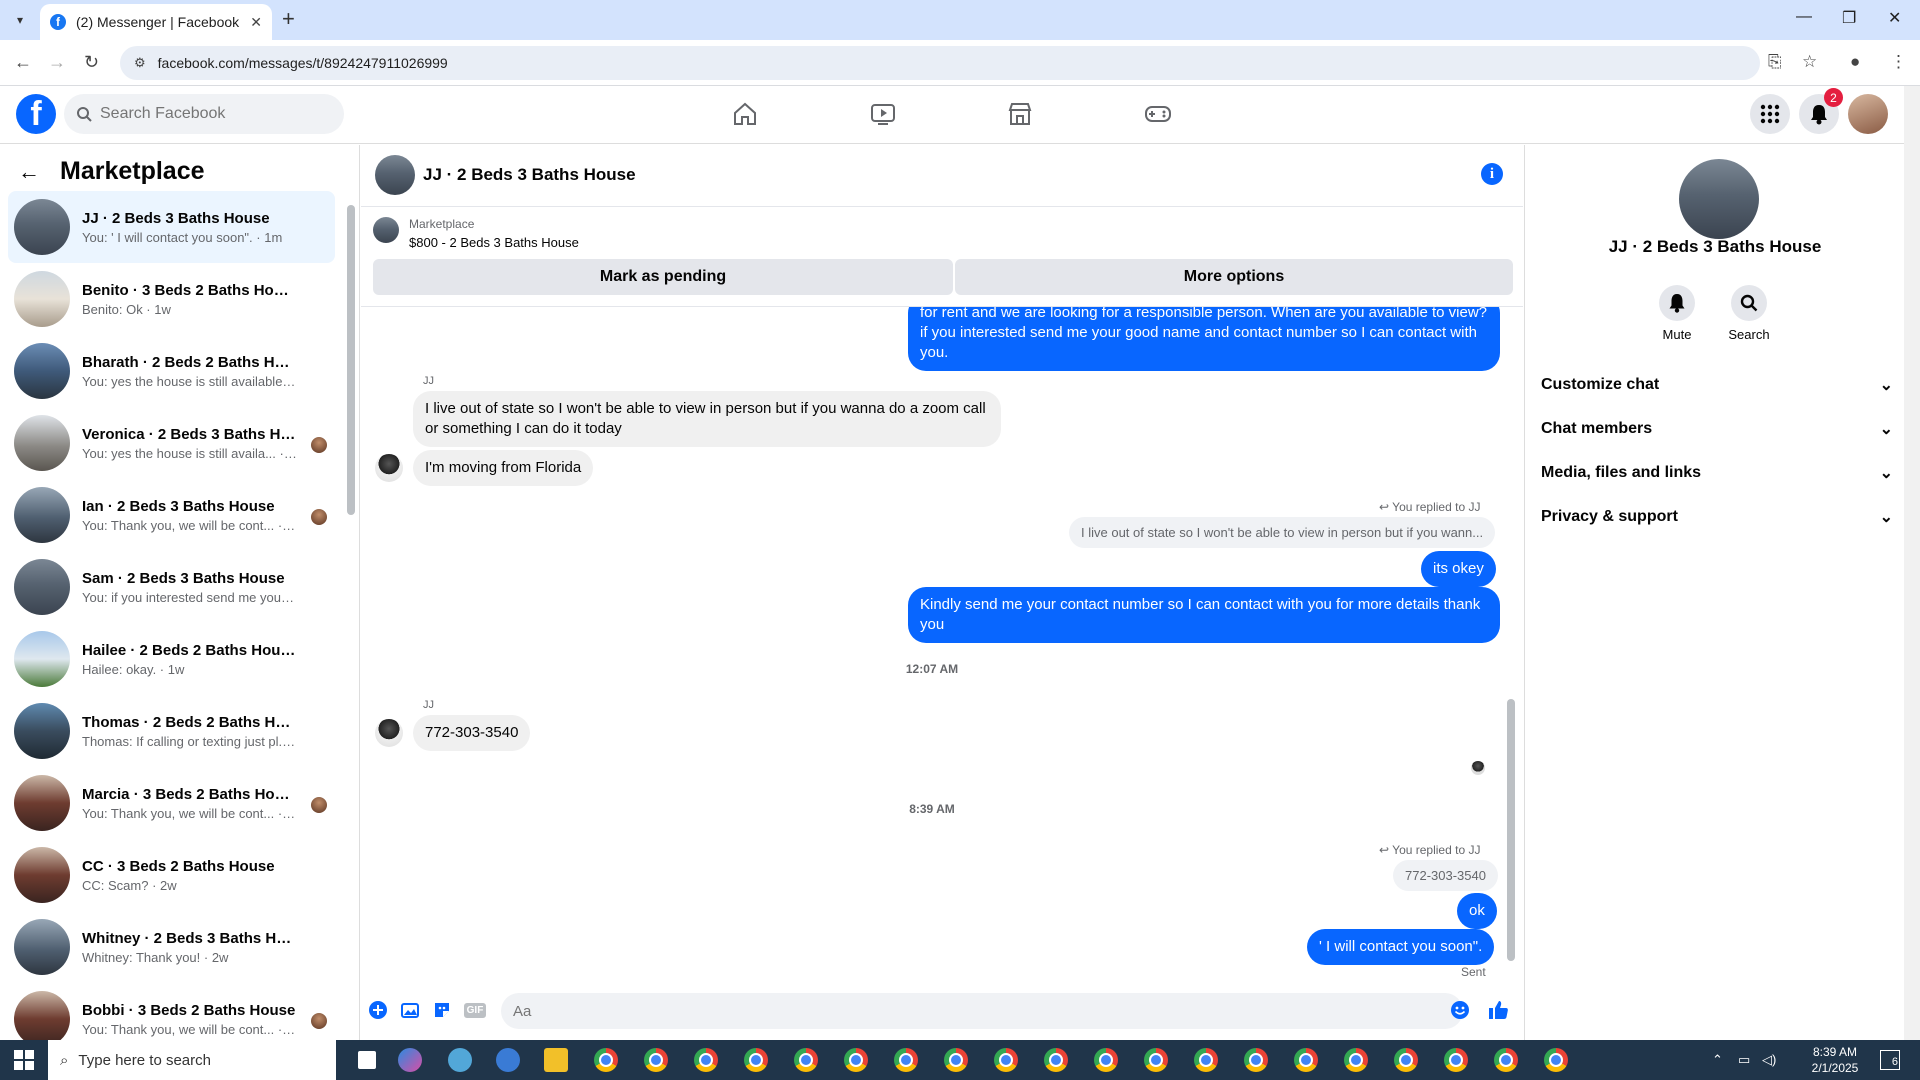 The image size is (1920, 1080). What do you see at coordinates (171, 875) in the screenshot?
I see `conversation-item: CC · 3 Beds 2 Baths House CC: Scam? · 2w` at bounding box center [171, 875].